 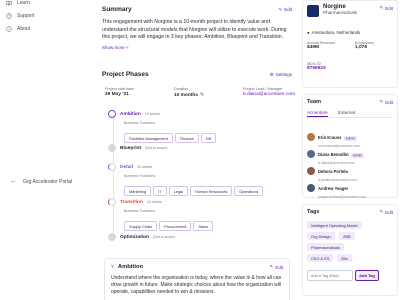 What do you see at coordinates (48, 181) in the screenshot?
I see `back-link-label: Grg Accelerator Portal` at bounding box center [48, 181].